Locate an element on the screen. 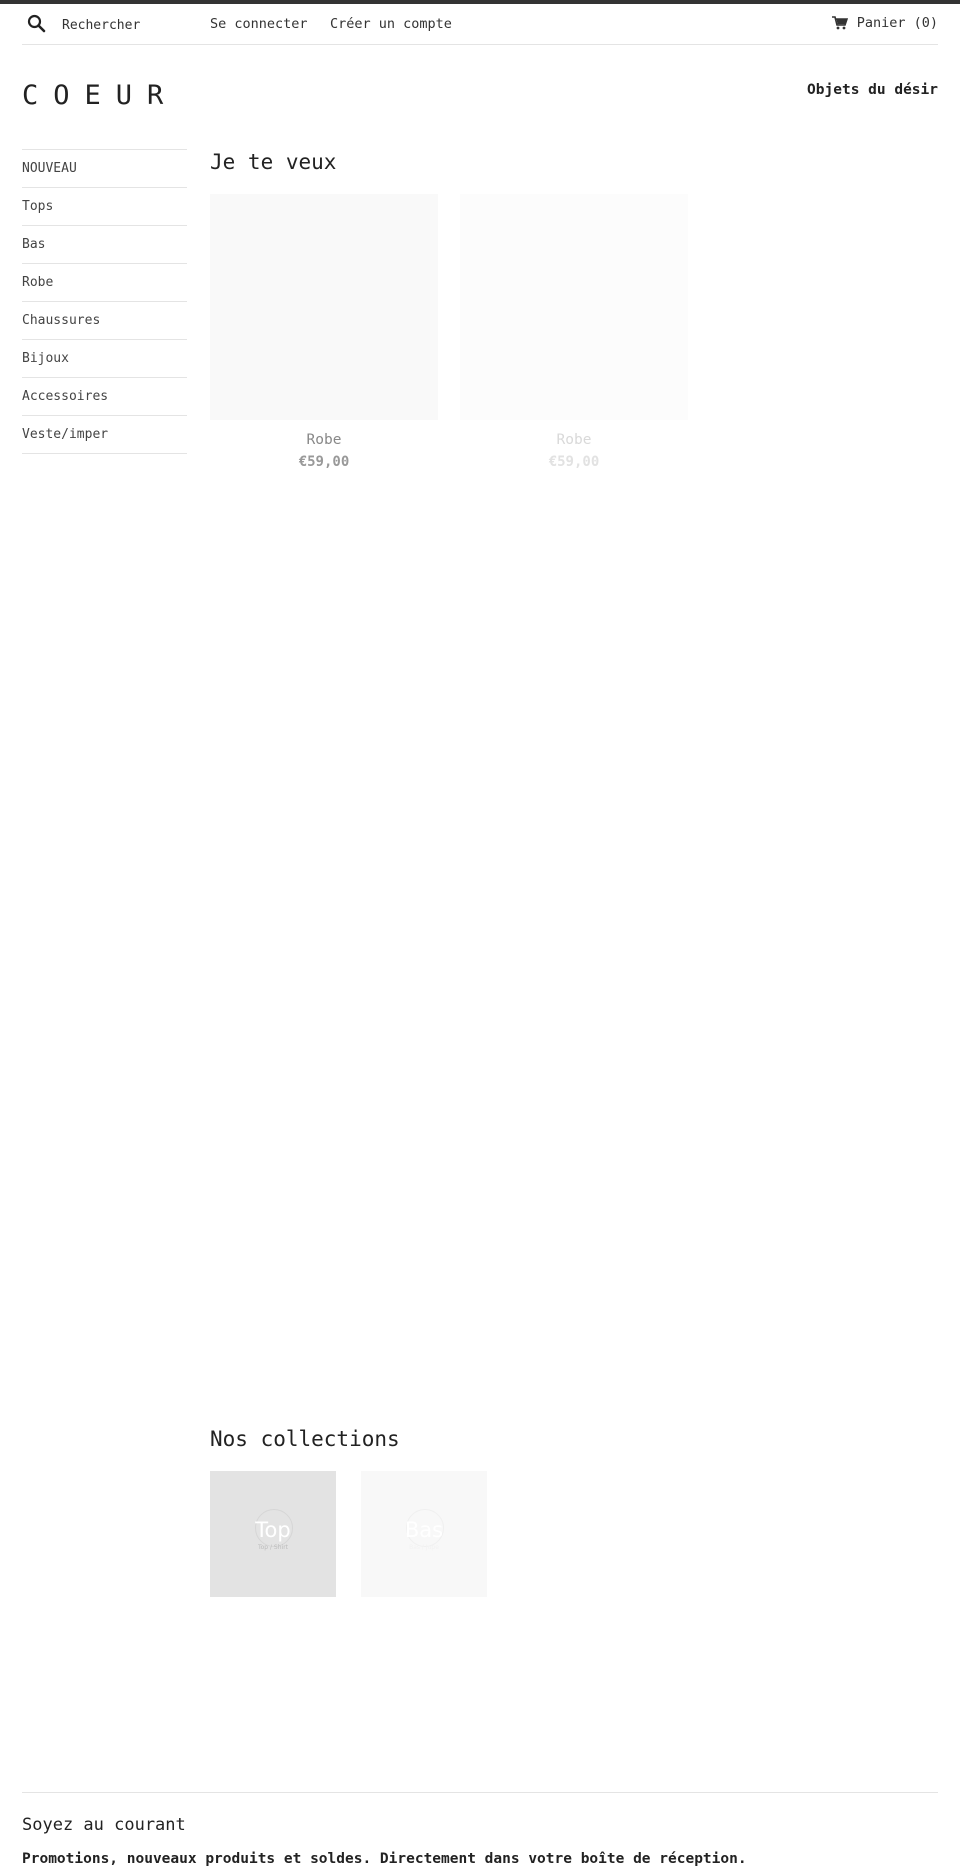 The image size is (960, 1875). cart-label: Panier (0) is located at coordinates (897, 23).